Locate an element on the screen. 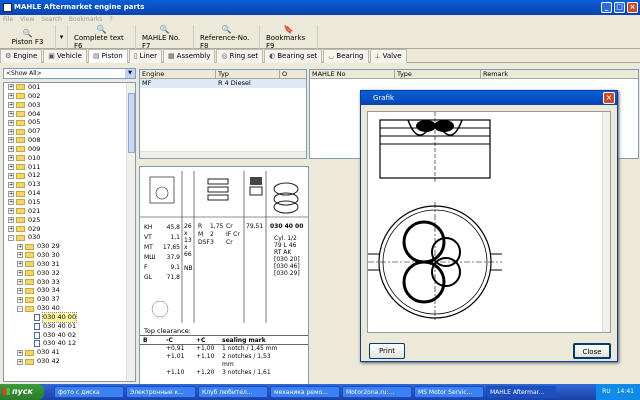 The image size is (640, 400). col-typ: Typ is located at coordinates (248, 74).